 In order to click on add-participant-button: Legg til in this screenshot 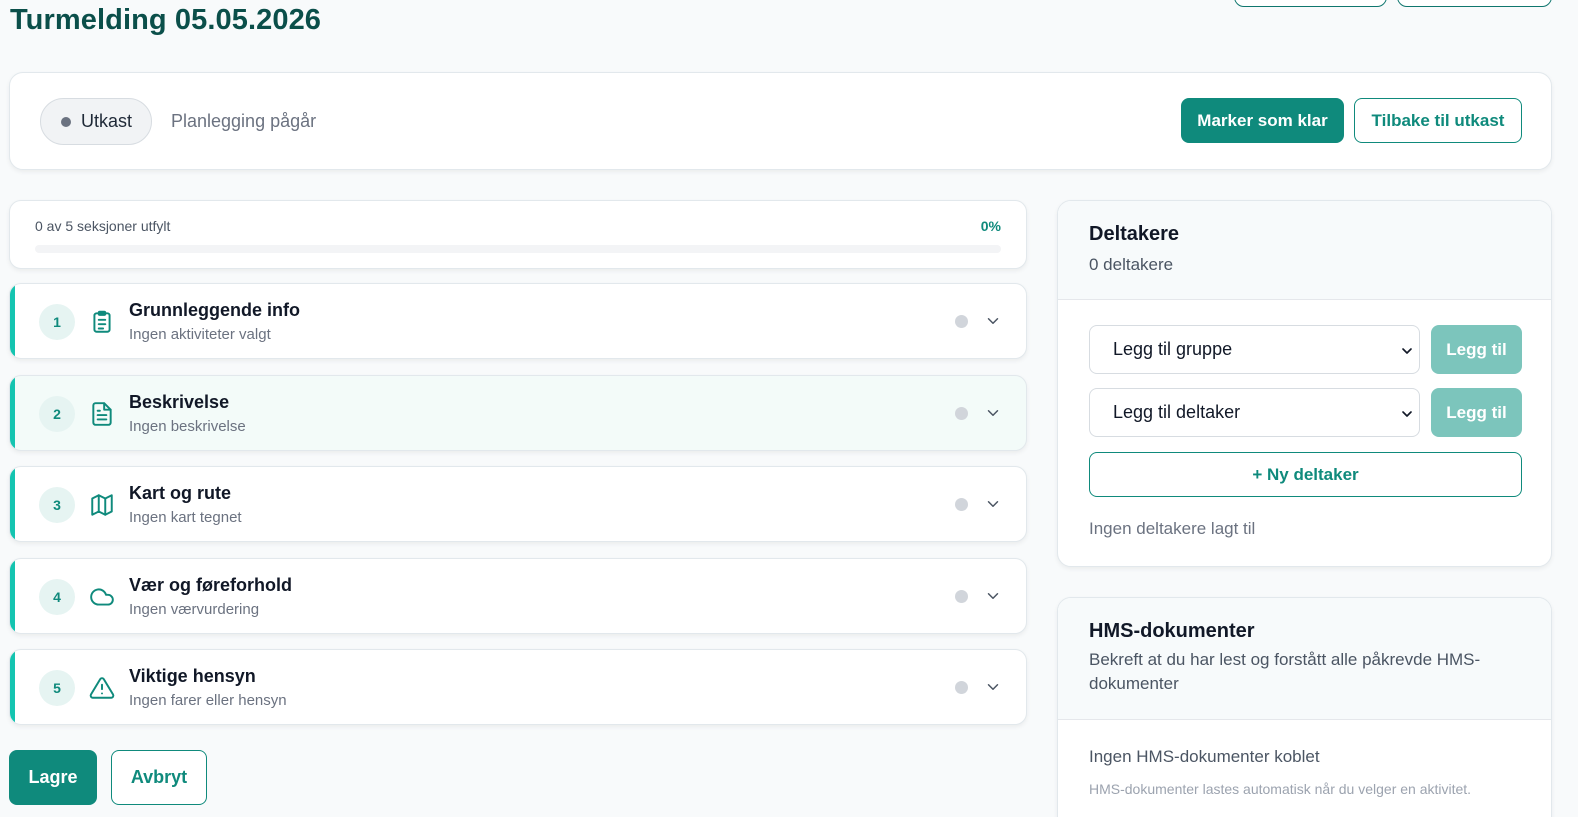, I will do `click(1476, 412)`.